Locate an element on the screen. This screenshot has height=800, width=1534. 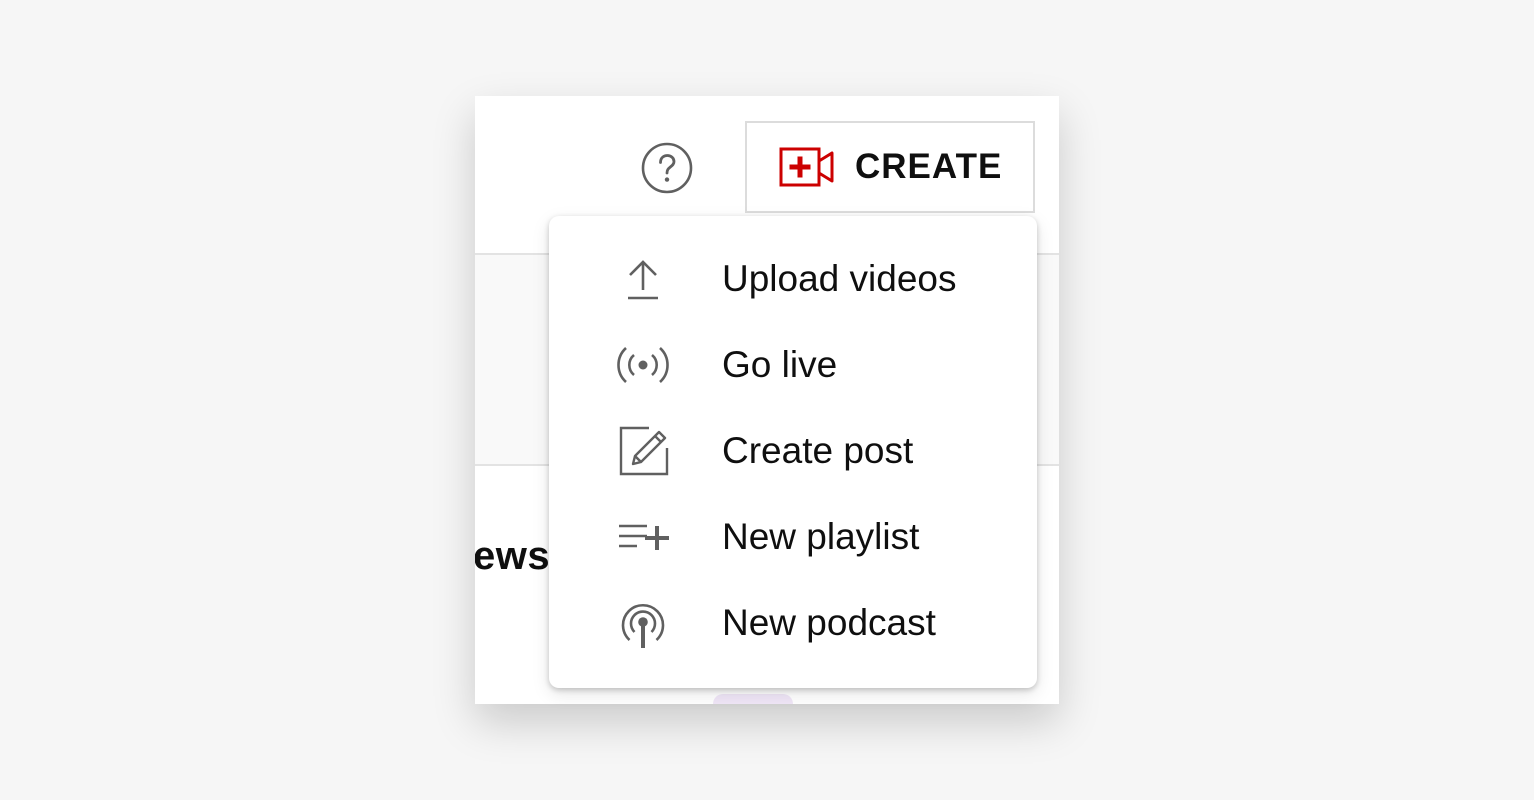
background-chip is located at coordinates (753, 699).